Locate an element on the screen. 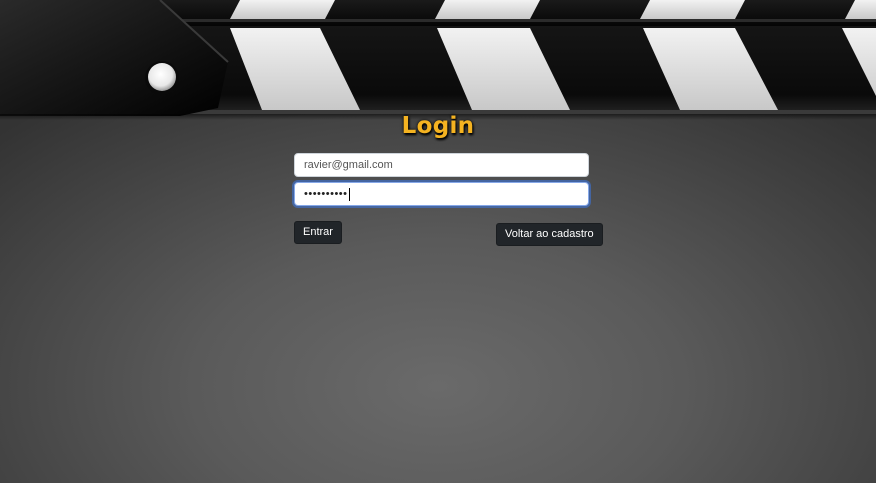 The width and height of the screenshot is (876, 483). email-field: ravier@gmail.com is located at coordinates (441, 165).